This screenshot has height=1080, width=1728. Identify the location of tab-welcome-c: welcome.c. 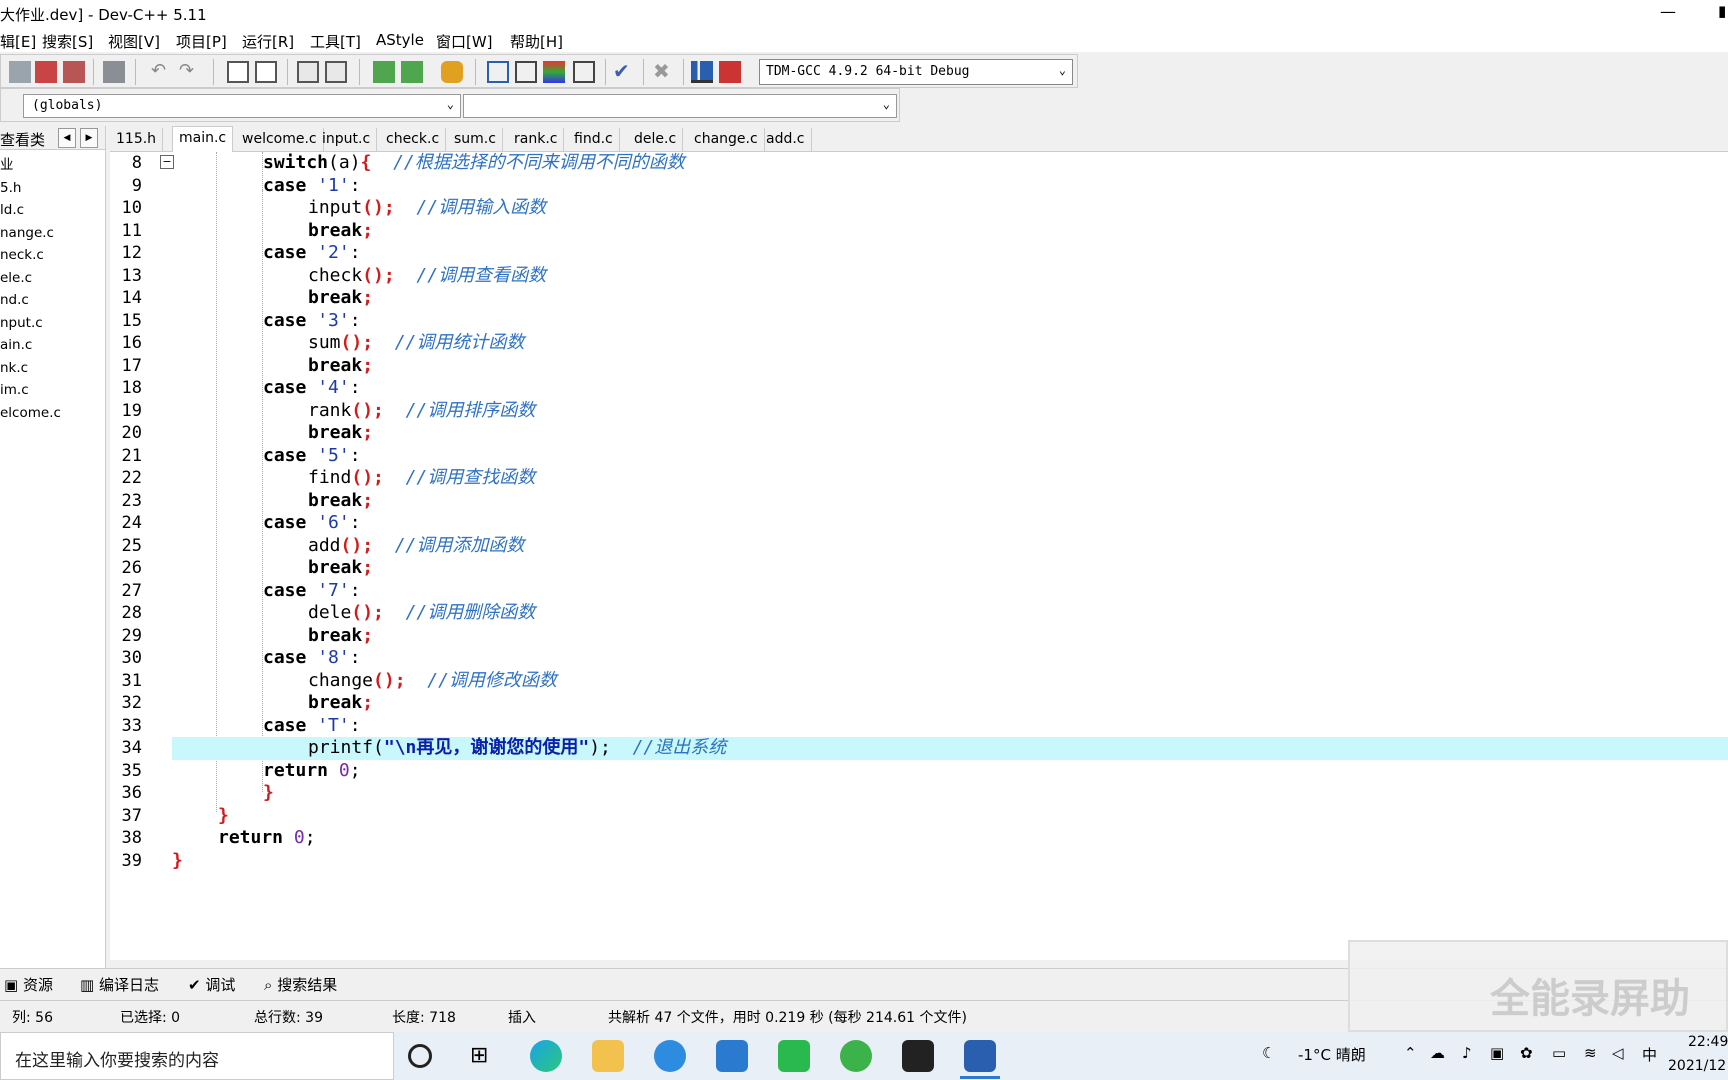
(280, 140).